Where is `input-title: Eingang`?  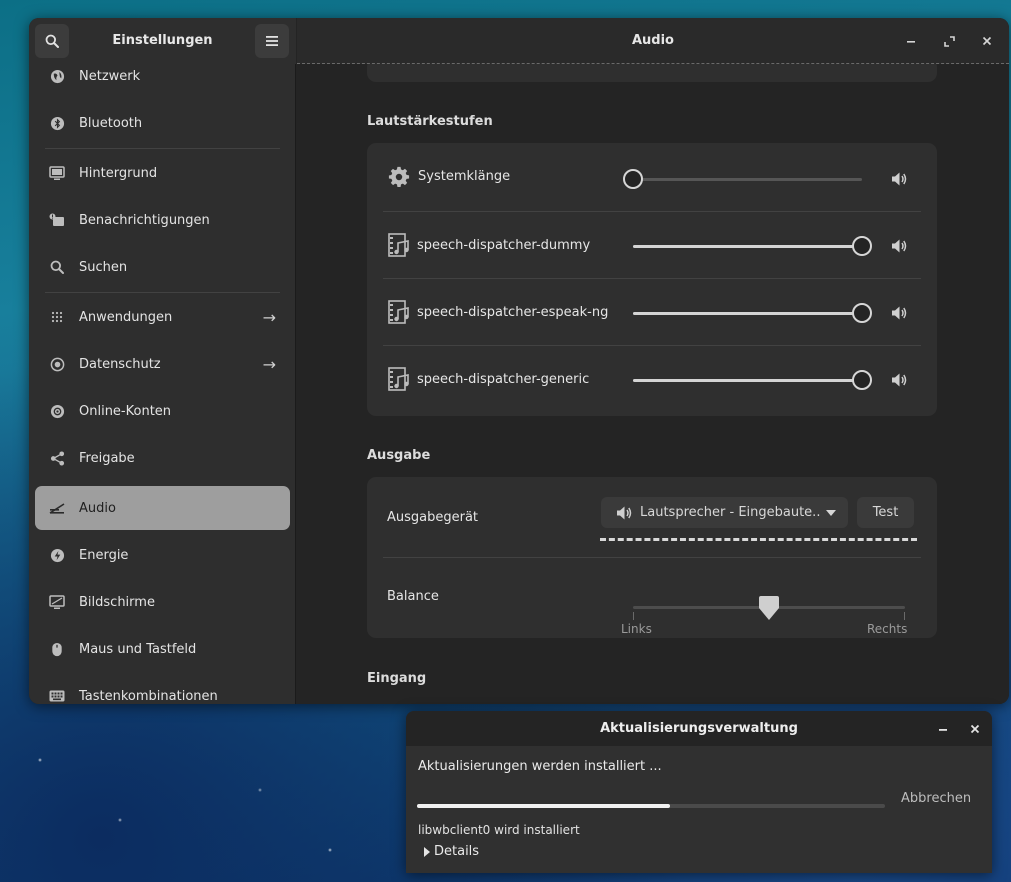
input-title: Eingang is located at coordinates (397, 678).